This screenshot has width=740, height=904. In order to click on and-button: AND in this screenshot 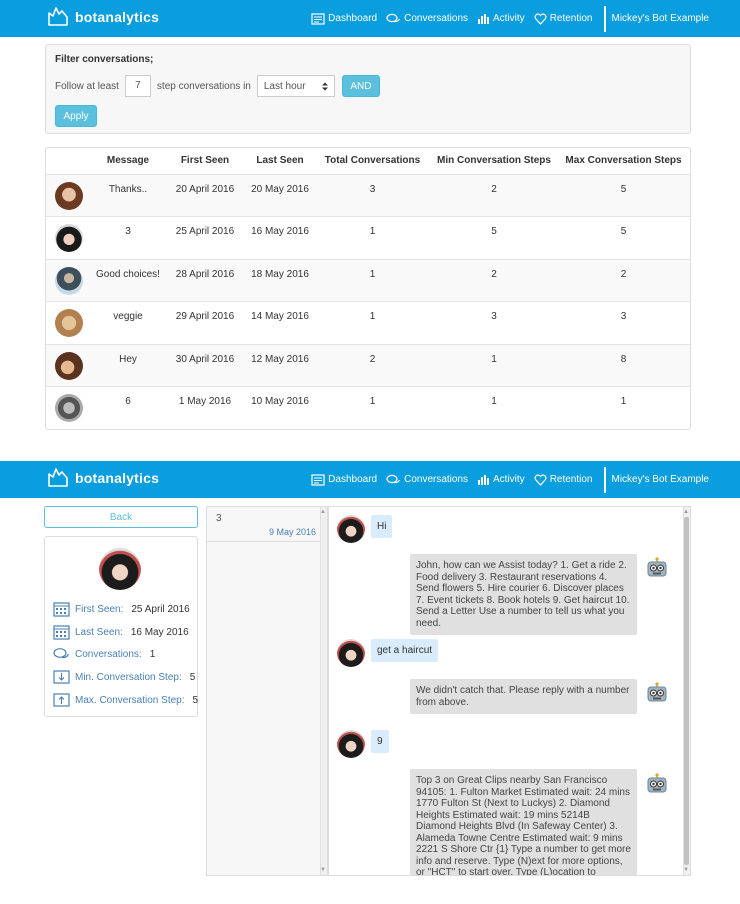, I will do `click(360, 86)`.